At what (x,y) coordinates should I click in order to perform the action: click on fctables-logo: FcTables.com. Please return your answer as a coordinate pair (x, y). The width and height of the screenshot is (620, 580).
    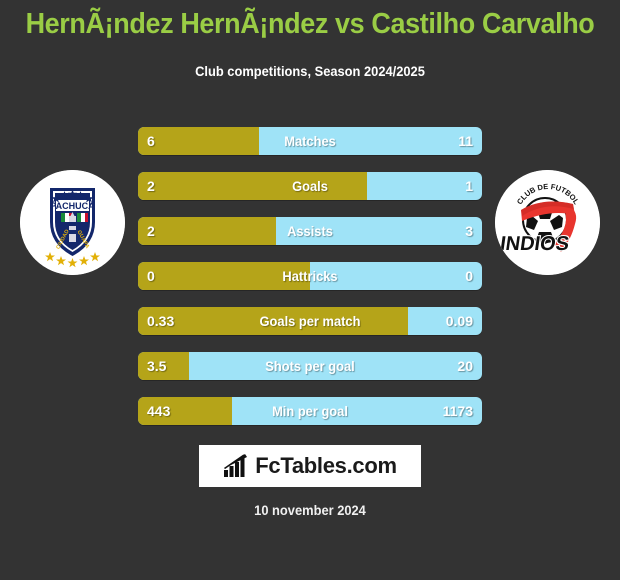
    Looking at the image, I should click on (310, 466).